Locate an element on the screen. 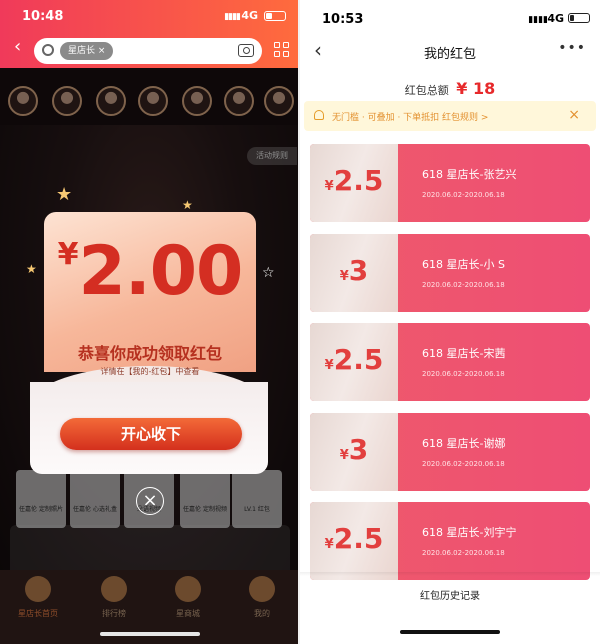 The width and height of the screenshot is (600, 644). search-chip-label: 星店长 is located at coordinates (82, 51).